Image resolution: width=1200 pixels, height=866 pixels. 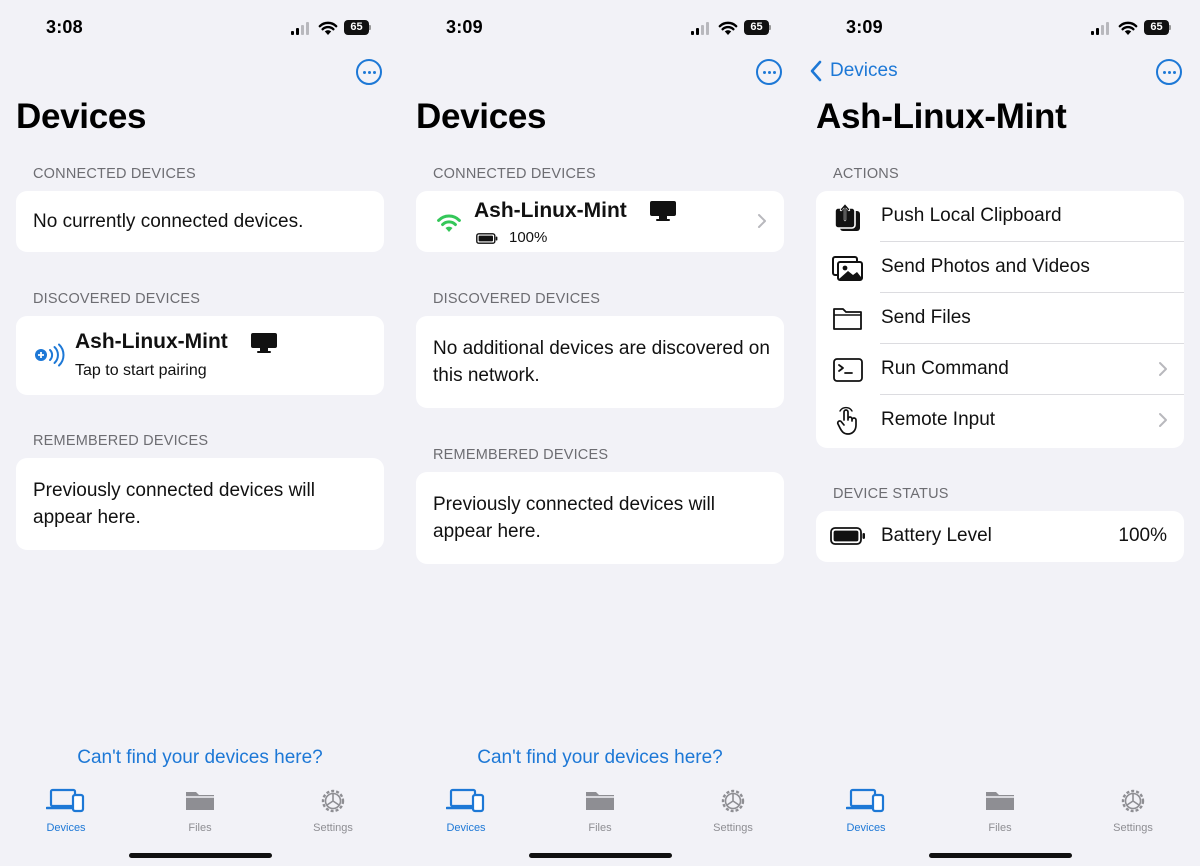 I want to click on photos-icon, so click(x=847, y=268).